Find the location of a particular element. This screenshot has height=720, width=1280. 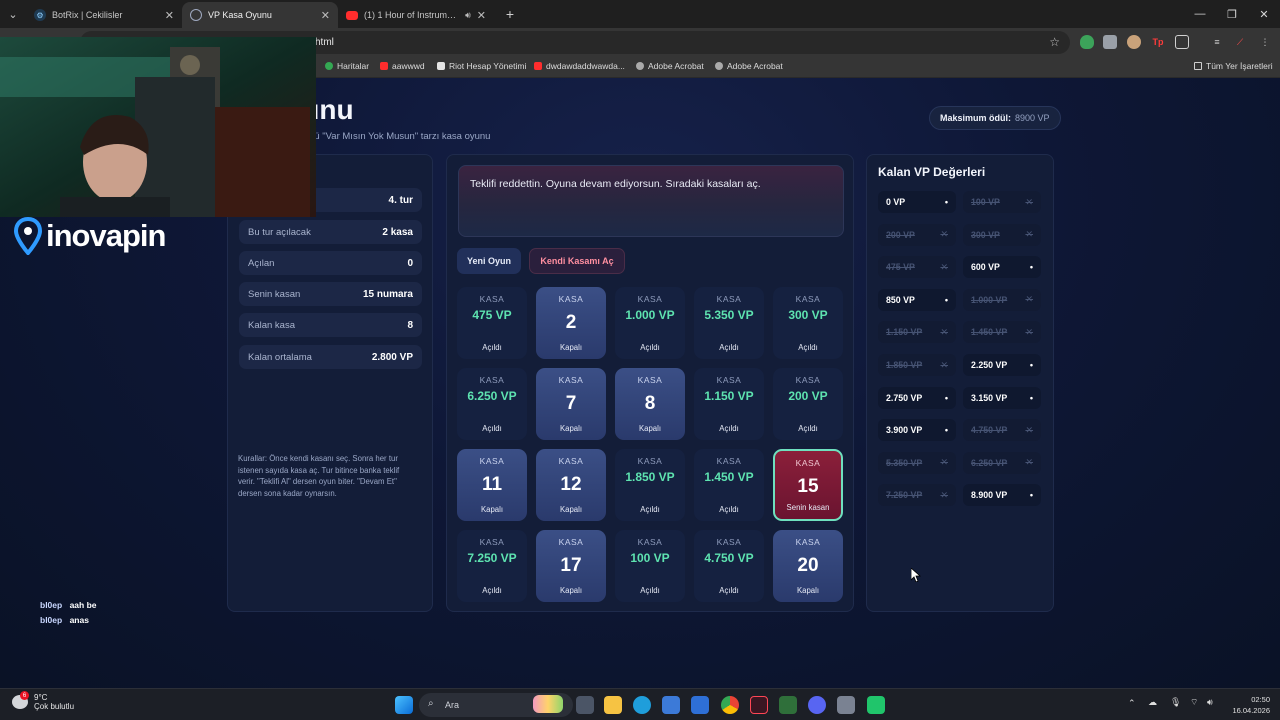

file-explorer-icon is located at coordinates (613, 705).